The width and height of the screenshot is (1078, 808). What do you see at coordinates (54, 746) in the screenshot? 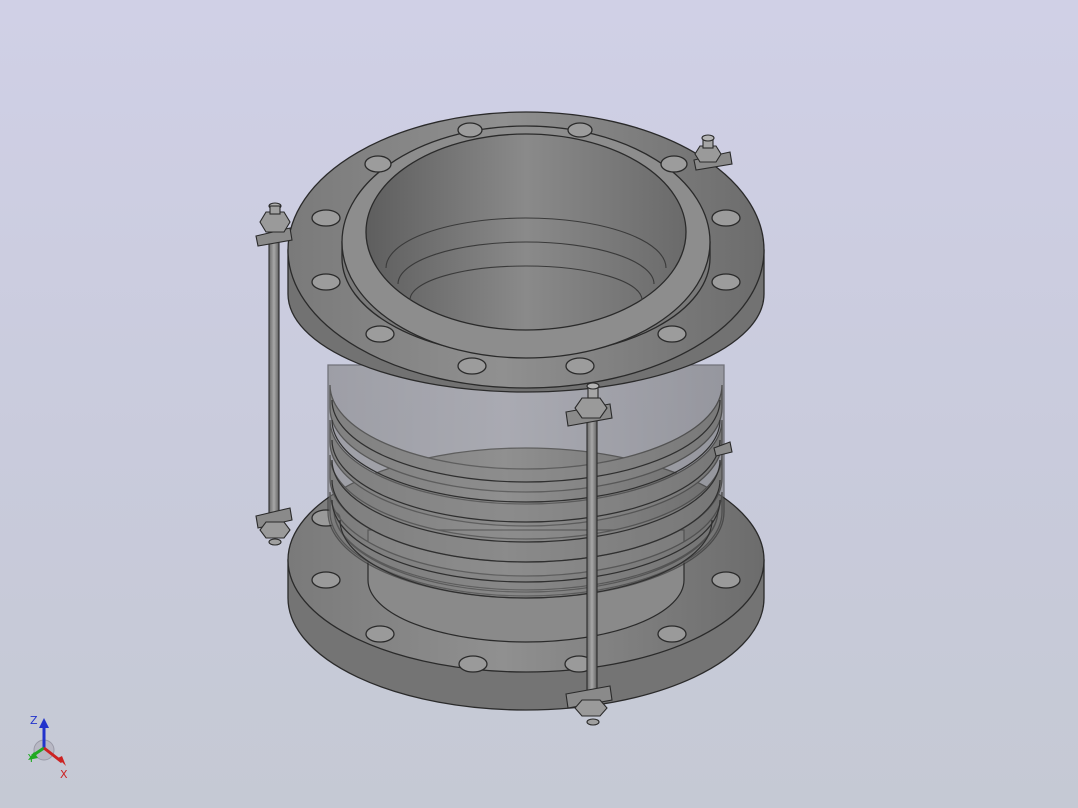
I see `view-triad: Z Y X` at bounding box center [54, 746].